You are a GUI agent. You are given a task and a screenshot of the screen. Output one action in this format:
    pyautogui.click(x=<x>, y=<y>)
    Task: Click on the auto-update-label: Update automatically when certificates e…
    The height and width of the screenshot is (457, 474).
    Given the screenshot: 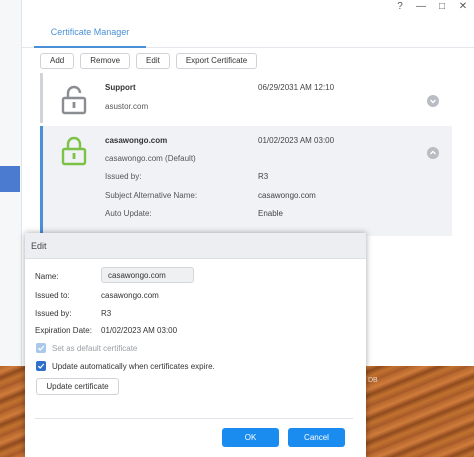 What is the action you would take?
    pyautogui.click(x=133, y=366)
    